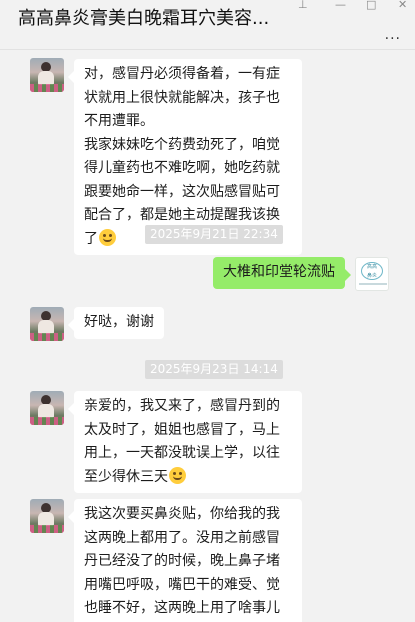 This screenshot has height=622, width=415. I want to click on self-avatar: 高高 鼻炎, so click(372, 274).